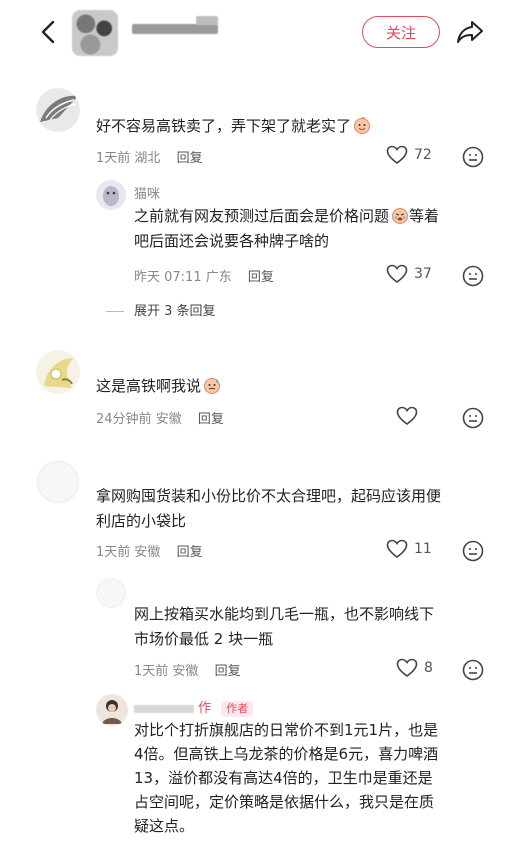 This screenshot has width=510, height=848. I want to click on reply-text: 之前就有网友预测过后面会是价格问题 等着 吧后面还会说要各种牌子啥的, so click(287, 228).